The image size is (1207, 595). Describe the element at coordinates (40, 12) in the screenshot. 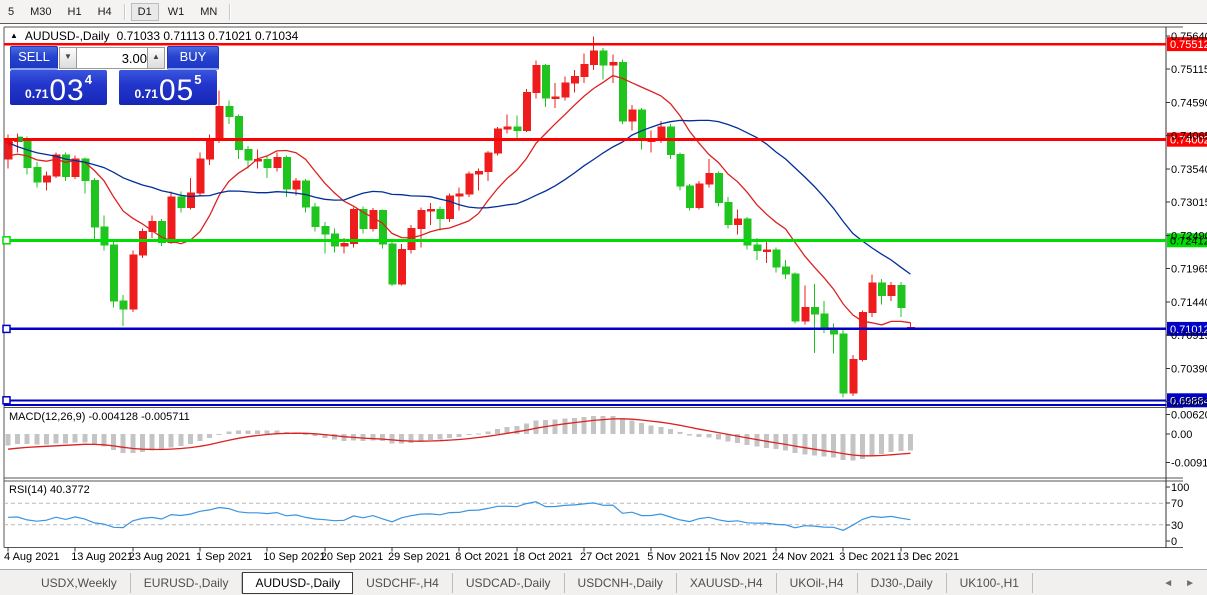

I see `period-m30-button: M30` at that location.